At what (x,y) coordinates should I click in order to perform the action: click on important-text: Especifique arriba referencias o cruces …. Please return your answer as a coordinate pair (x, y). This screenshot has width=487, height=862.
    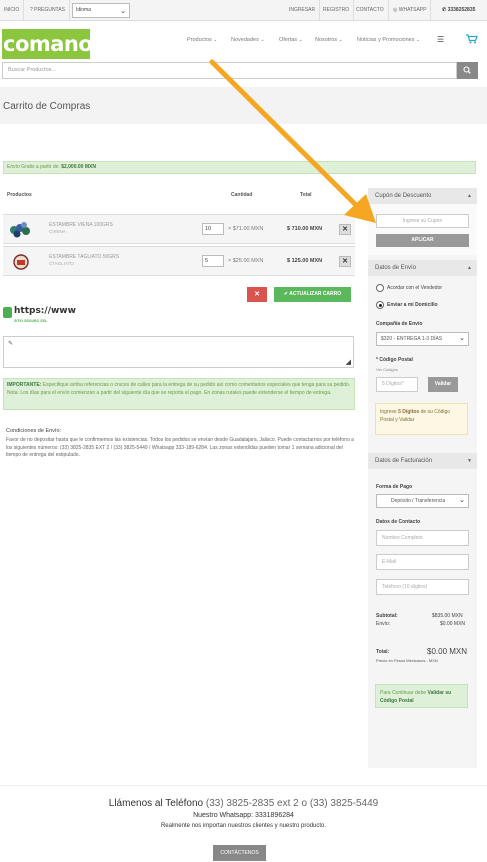
    Looking at the image, I should click on (179, 389).